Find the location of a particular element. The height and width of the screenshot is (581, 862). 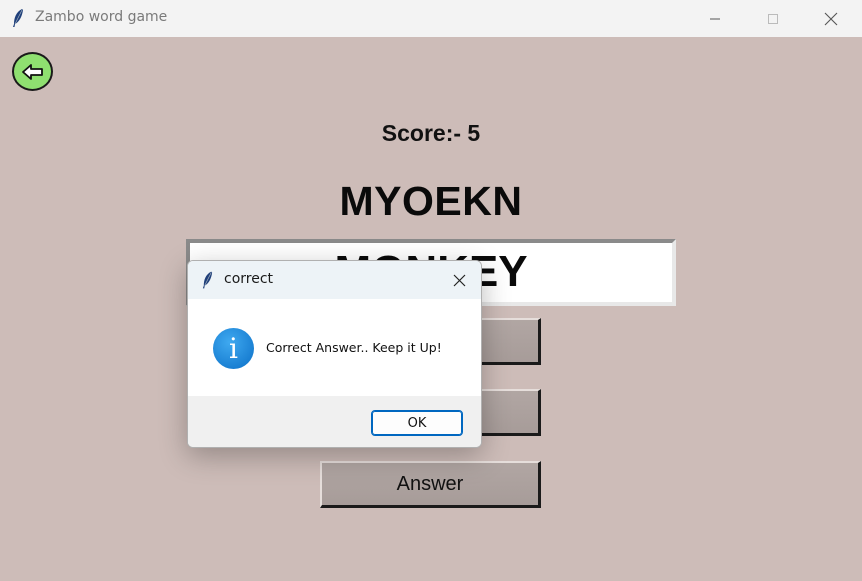

scrambled-word: MYOEKN is located at coordinates (431, 201).